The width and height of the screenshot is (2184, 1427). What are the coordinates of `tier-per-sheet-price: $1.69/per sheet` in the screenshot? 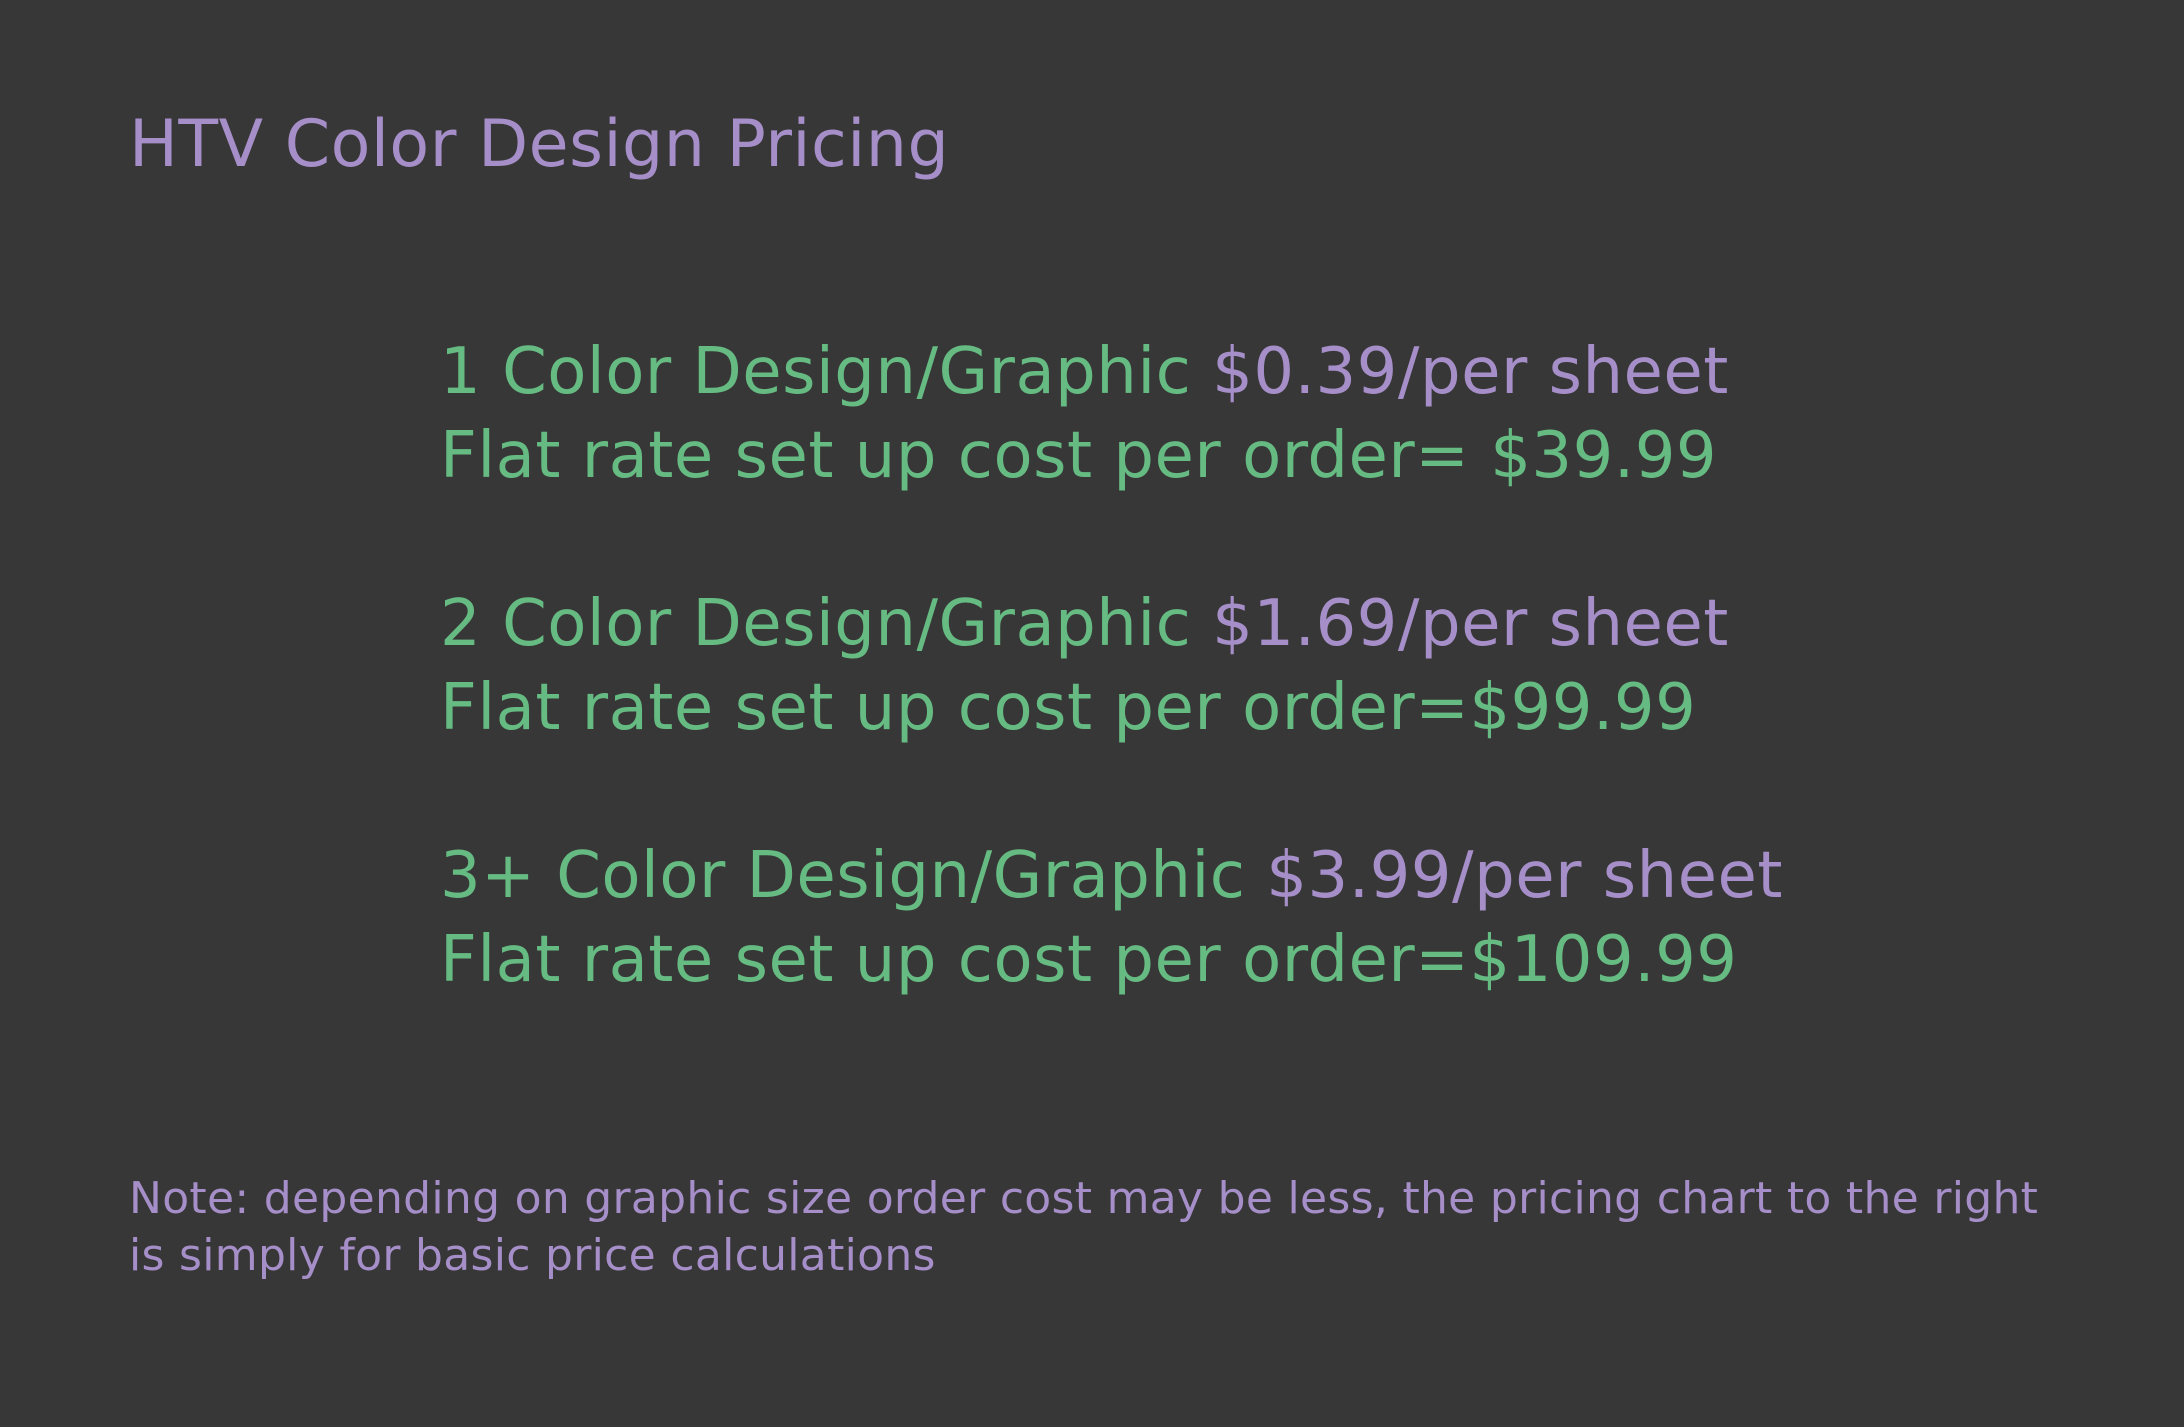 It's located at (1470, 624).